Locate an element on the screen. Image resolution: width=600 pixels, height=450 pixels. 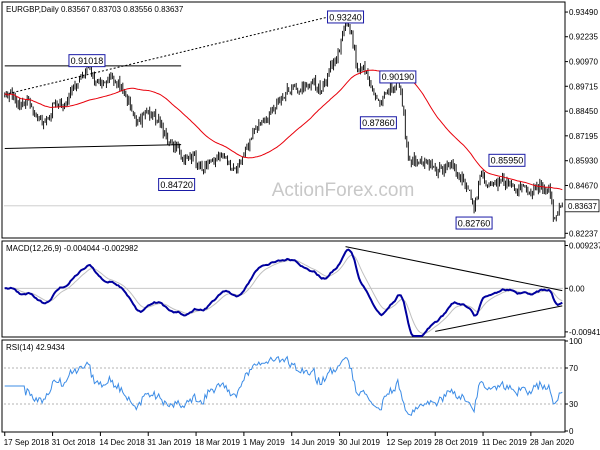
rsi-tick-label: 100 is located at coordinates (576, 341).